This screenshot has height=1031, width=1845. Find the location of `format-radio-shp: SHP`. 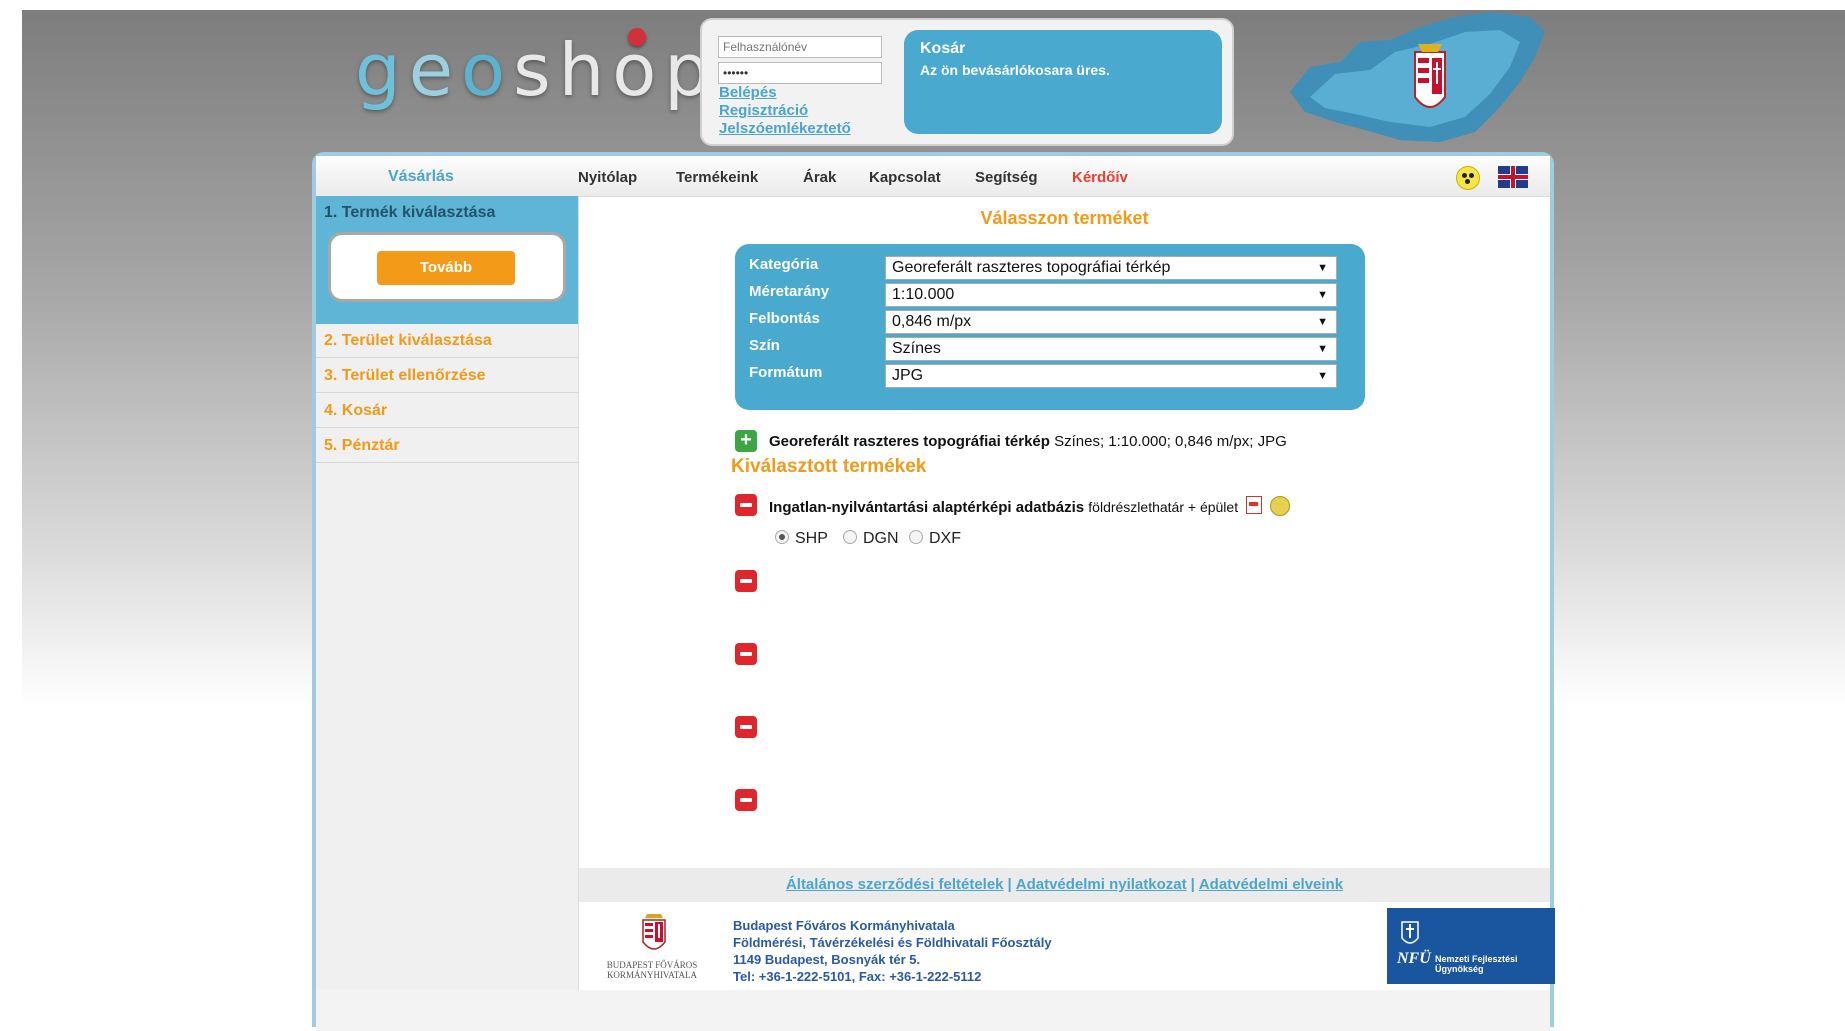

format-radio-shp: SHP is located at coordinates (801, 539).